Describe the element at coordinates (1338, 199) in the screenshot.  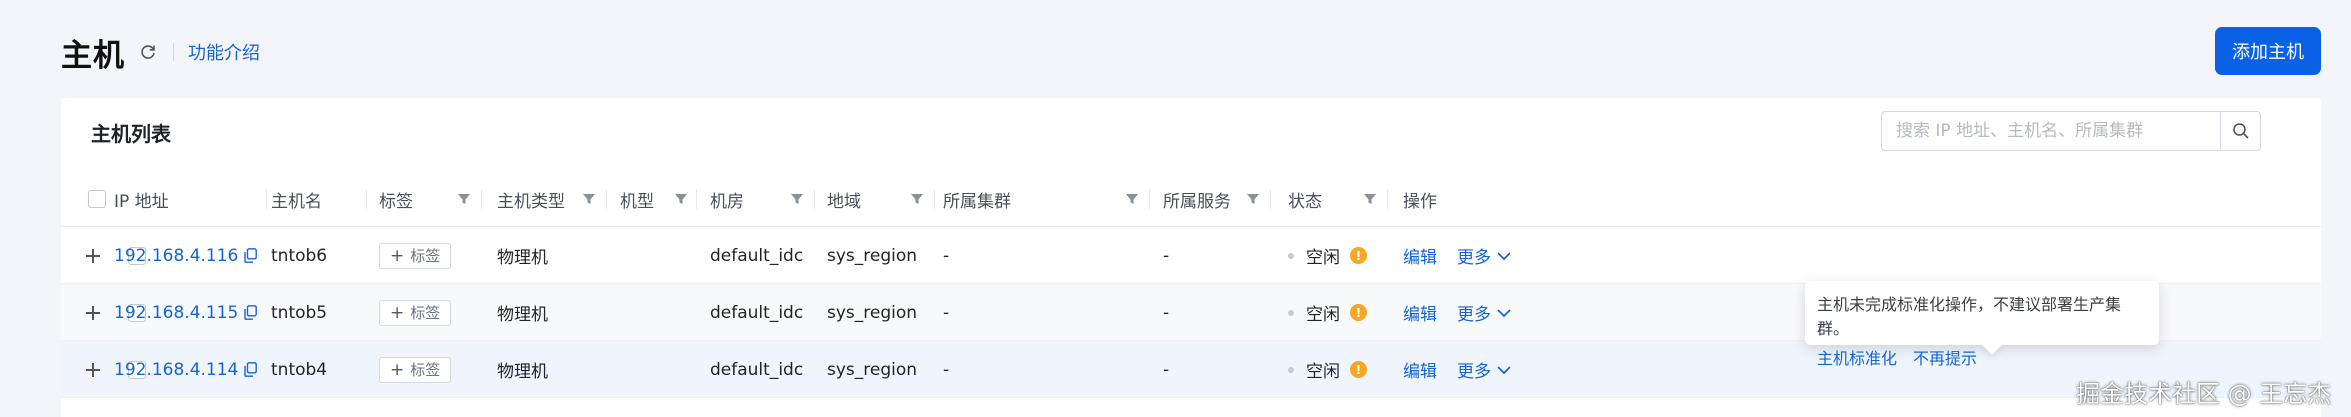
I see `col-status: 状态` at that location.